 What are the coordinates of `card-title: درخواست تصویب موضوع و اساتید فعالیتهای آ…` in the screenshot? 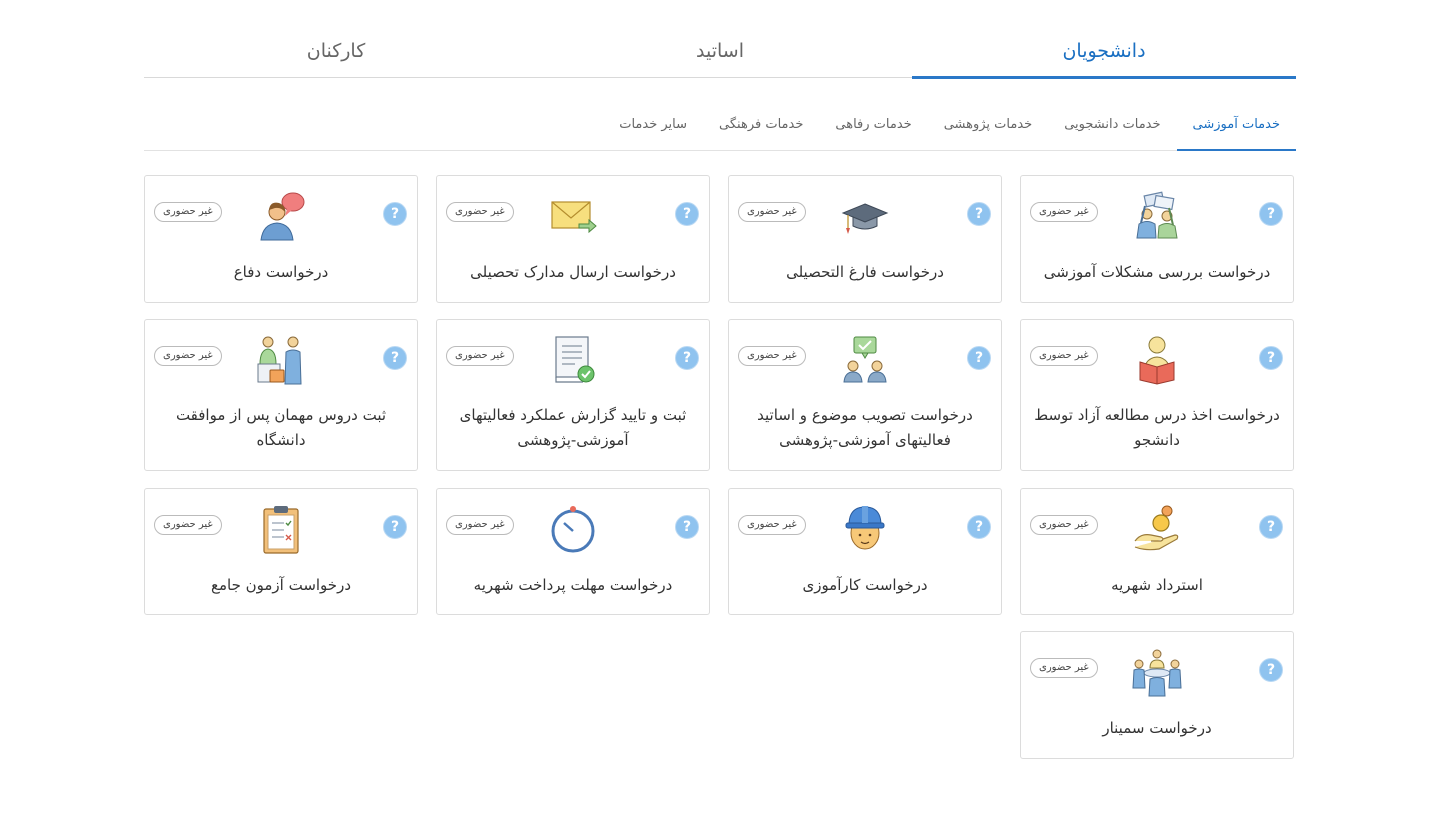 It's located at (865, 427).